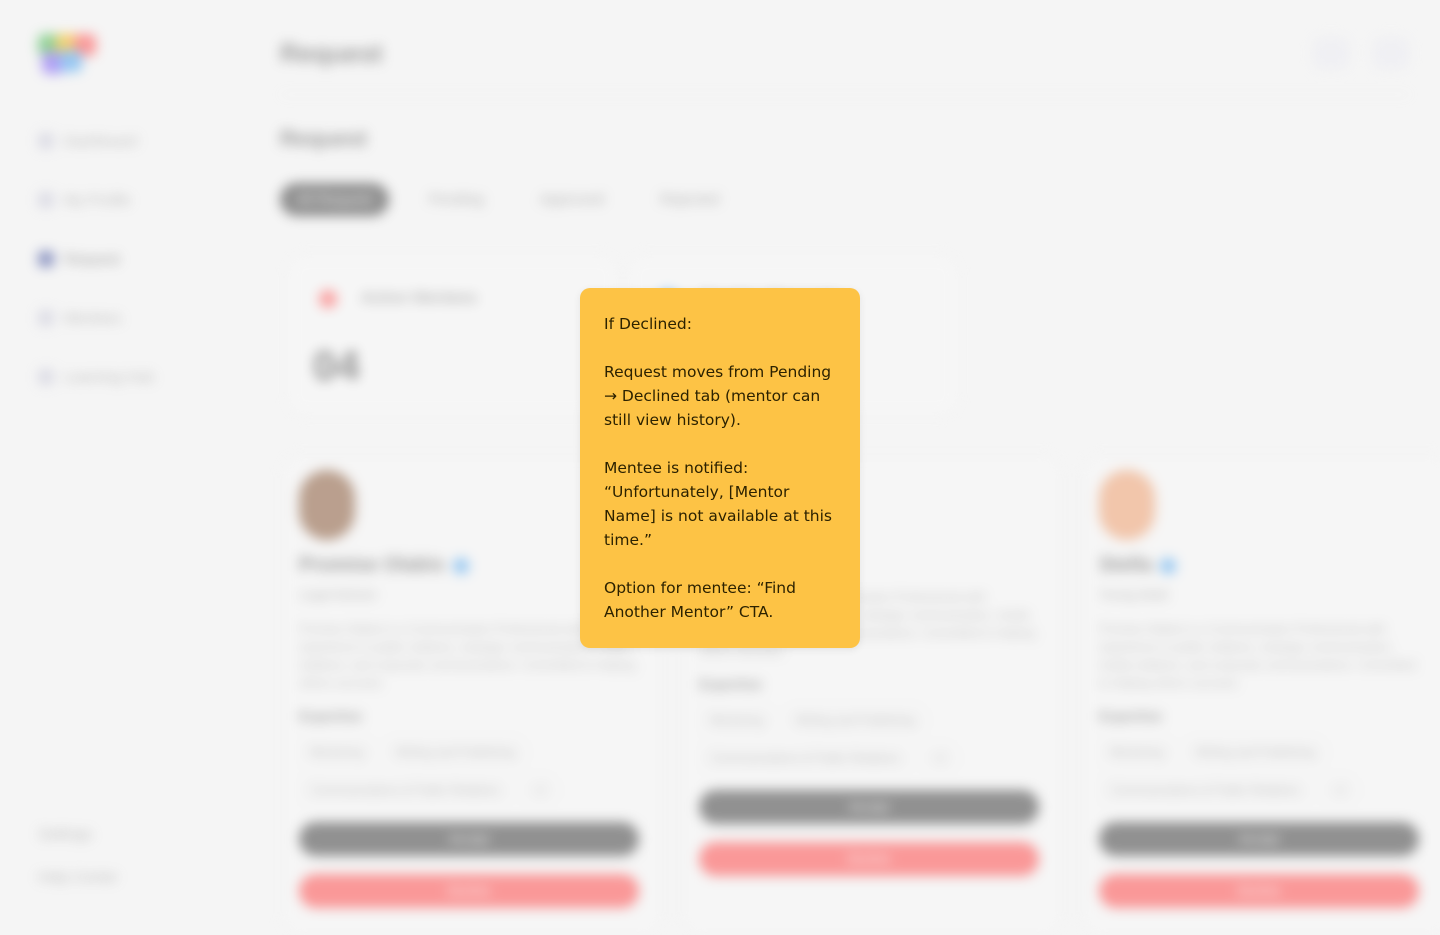 The width and height of the screenshot is (1440, 935). What do you see at coordinates (1331, 53) in the screenshot?
I see `notification-icon` at bounding box center [1331, 53].